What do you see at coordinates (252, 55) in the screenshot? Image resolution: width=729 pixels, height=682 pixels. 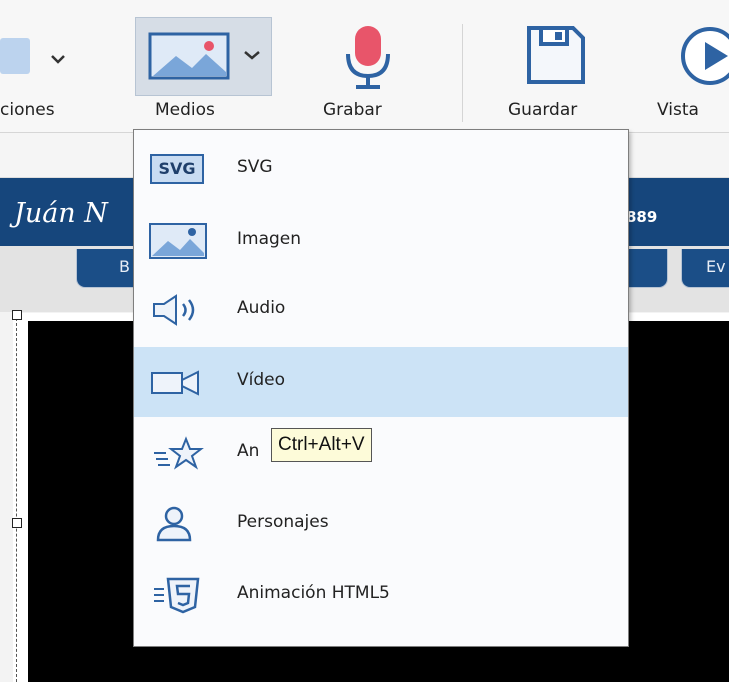 I see `chevron-down-icon` at bounding box center [252, 55].